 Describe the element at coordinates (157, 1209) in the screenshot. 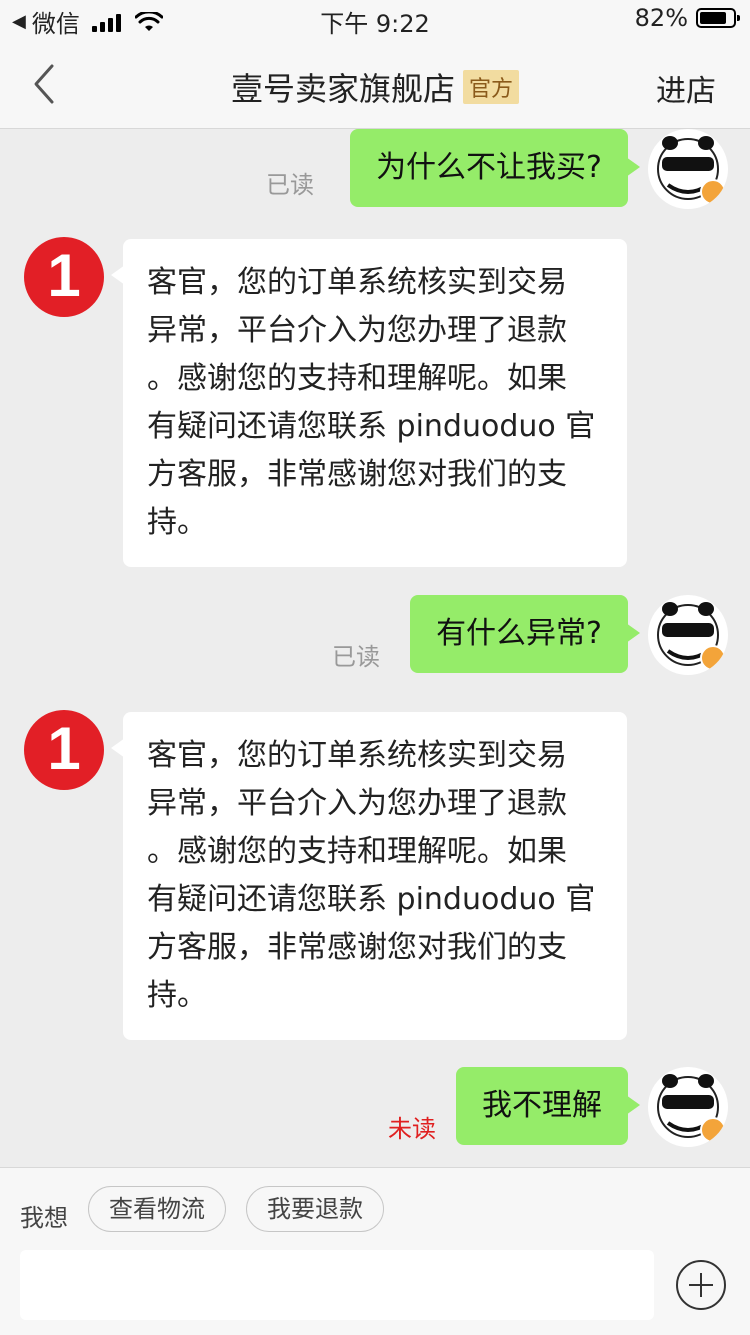

I see `view-logistics-chip: 查看物流` at that location.